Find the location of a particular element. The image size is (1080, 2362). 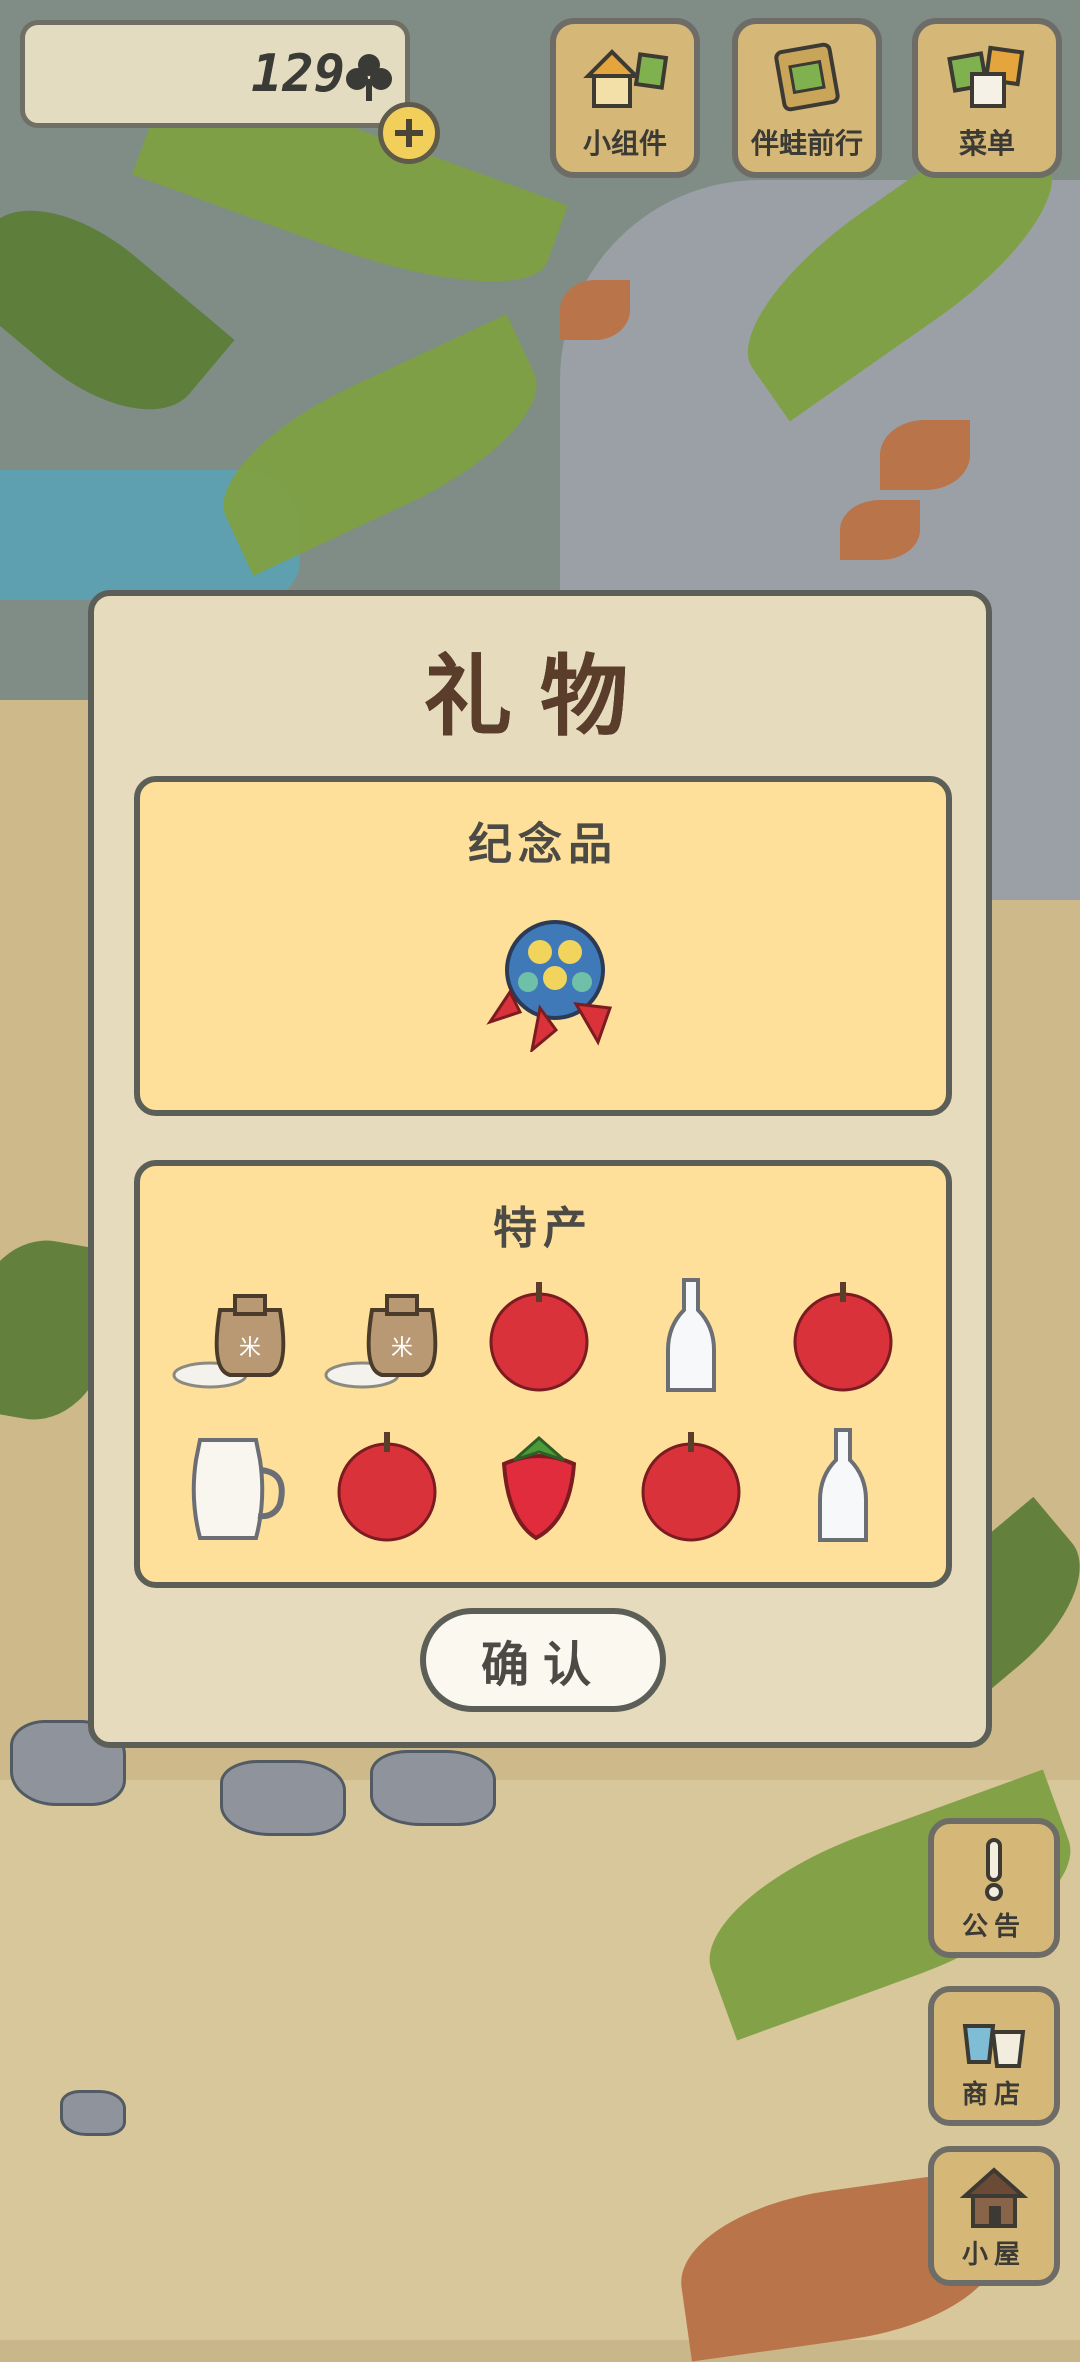

dialog-title: 礼物 is located at coordinates (539, 696).